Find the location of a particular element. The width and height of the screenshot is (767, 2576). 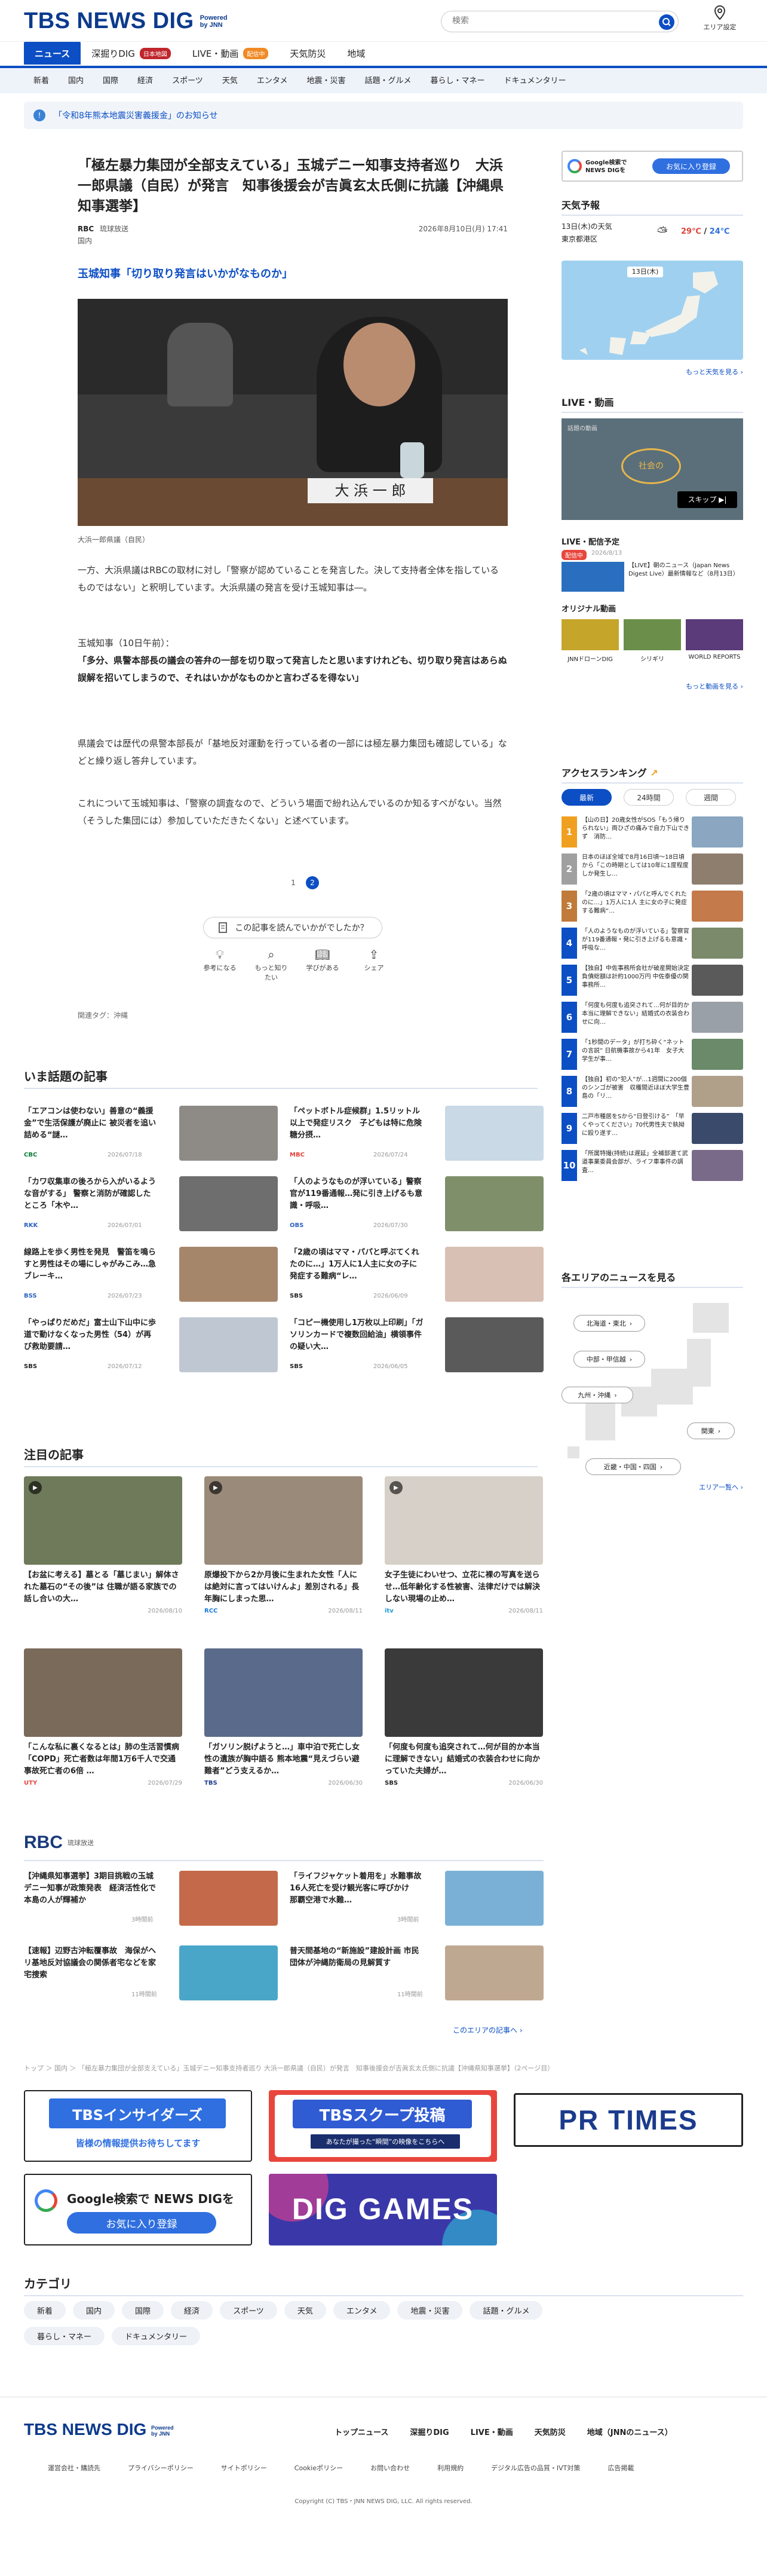

article-category: 国内 is located at coordinates (85, 240).